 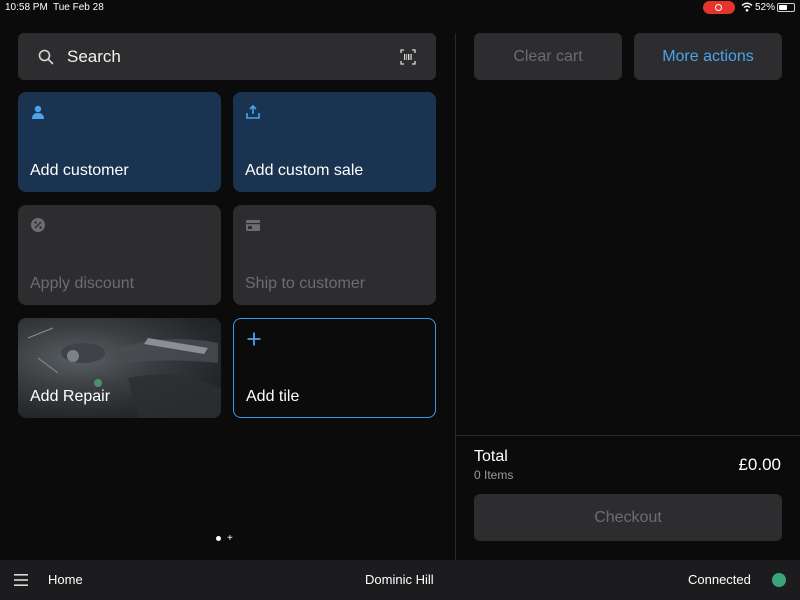 What do you see at coordinates (78, 7) in the screenshot?
I see `status-date: Tue Feb 28` at bounding box center [78, 7].